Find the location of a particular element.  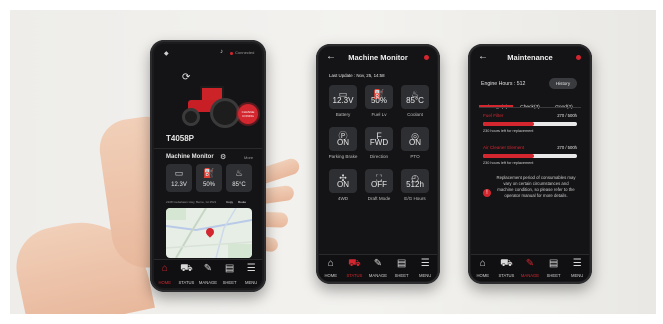

bottom-nav: ⌂ HOME ⛟ STATUS ✎ MANAGE ▤ SHEET ☰ MENU is located at coordinates (208, 273).